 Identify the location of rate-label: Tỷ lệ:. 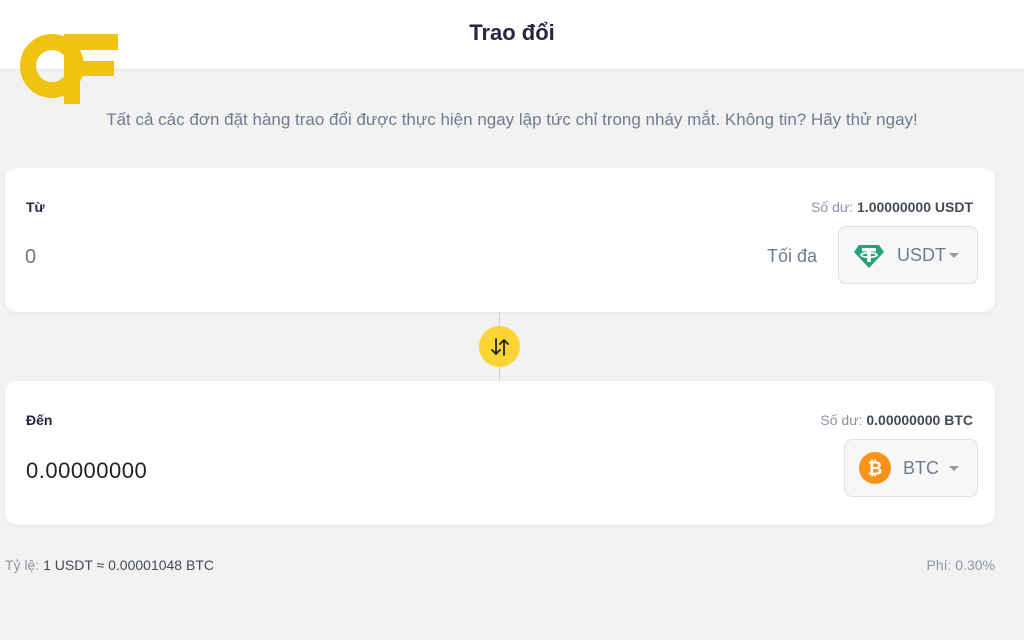
(22, 565).